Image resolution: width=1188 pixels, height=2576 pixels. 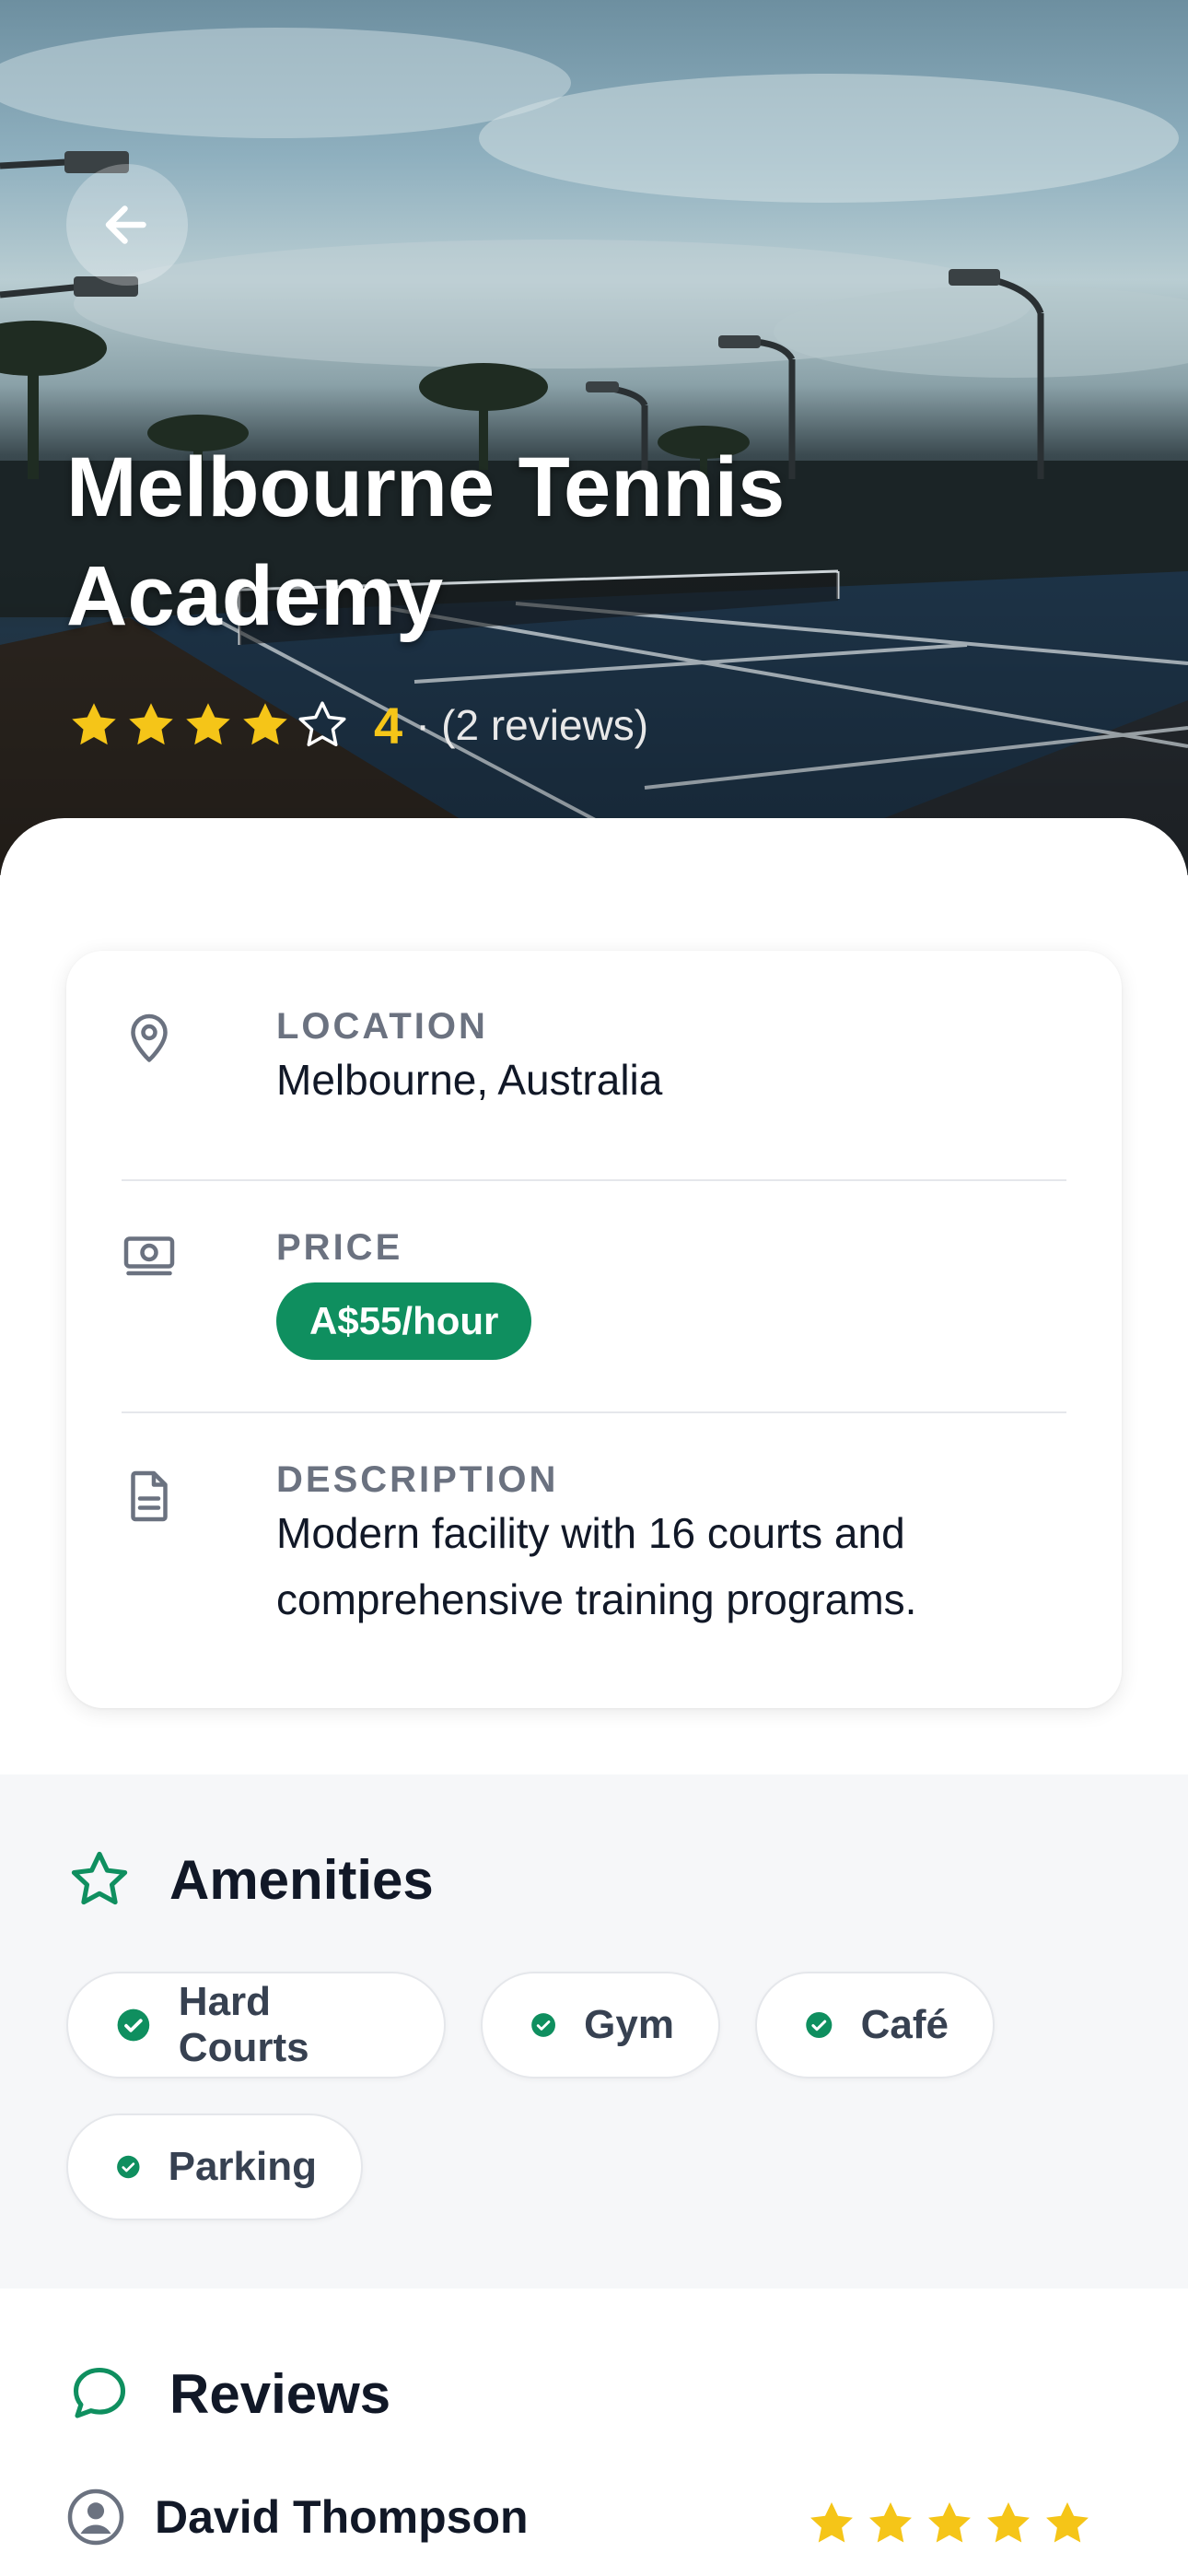 I want to click on review-rating-stars, so click(x=948, y=2523).